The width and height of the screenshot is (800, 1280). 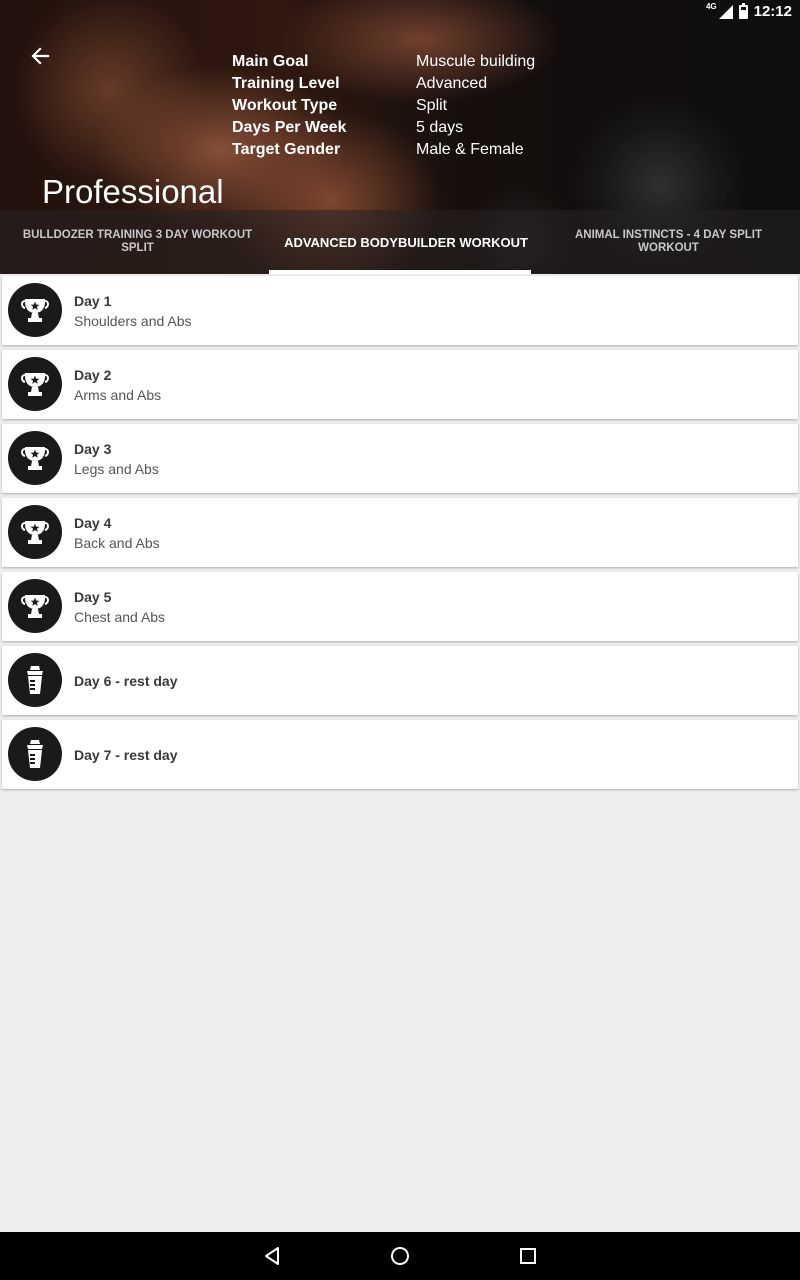 I want to click on status-time: 12:12, so click(x=772, y=11).